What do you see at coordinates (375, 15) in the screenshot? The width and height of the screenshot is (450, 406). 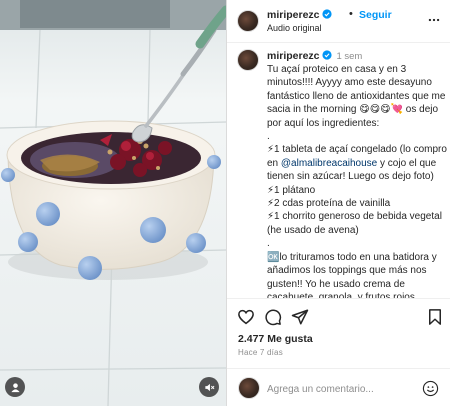 I see `follow-button: Seguir` at bounding box center [375, 15].